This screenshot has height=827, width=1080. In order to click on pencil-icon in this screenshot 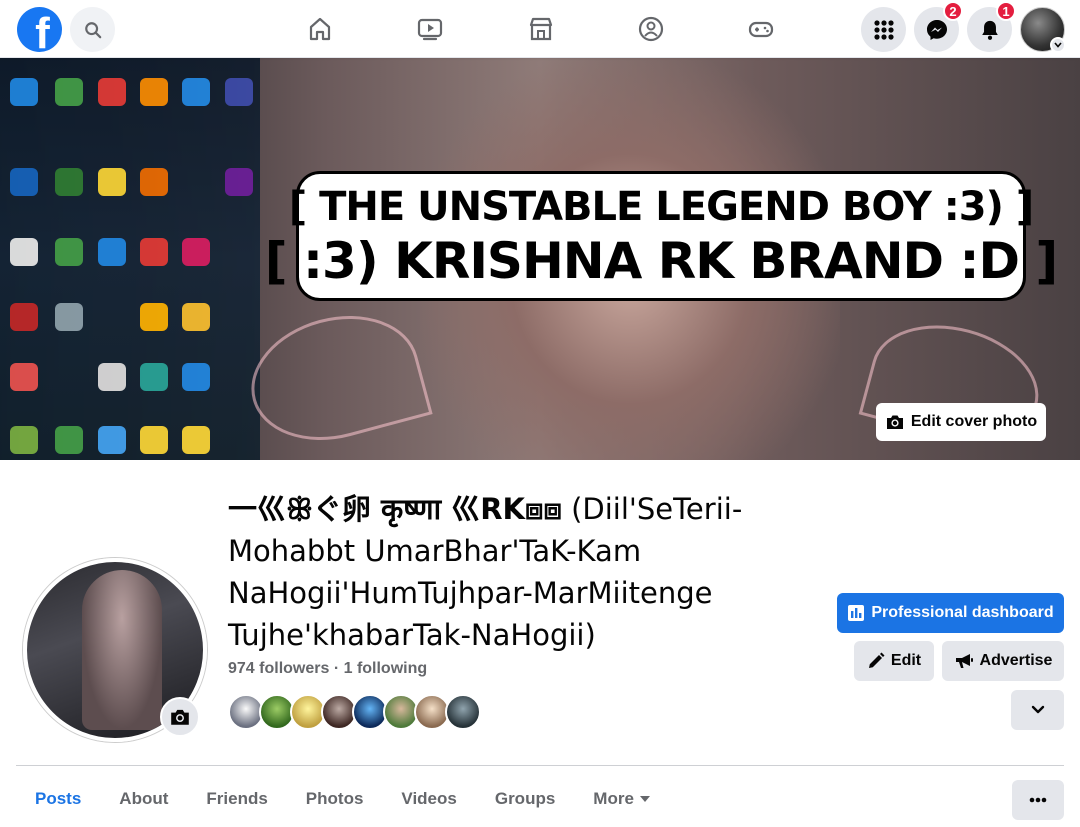, I will do `click(876, 660)`.